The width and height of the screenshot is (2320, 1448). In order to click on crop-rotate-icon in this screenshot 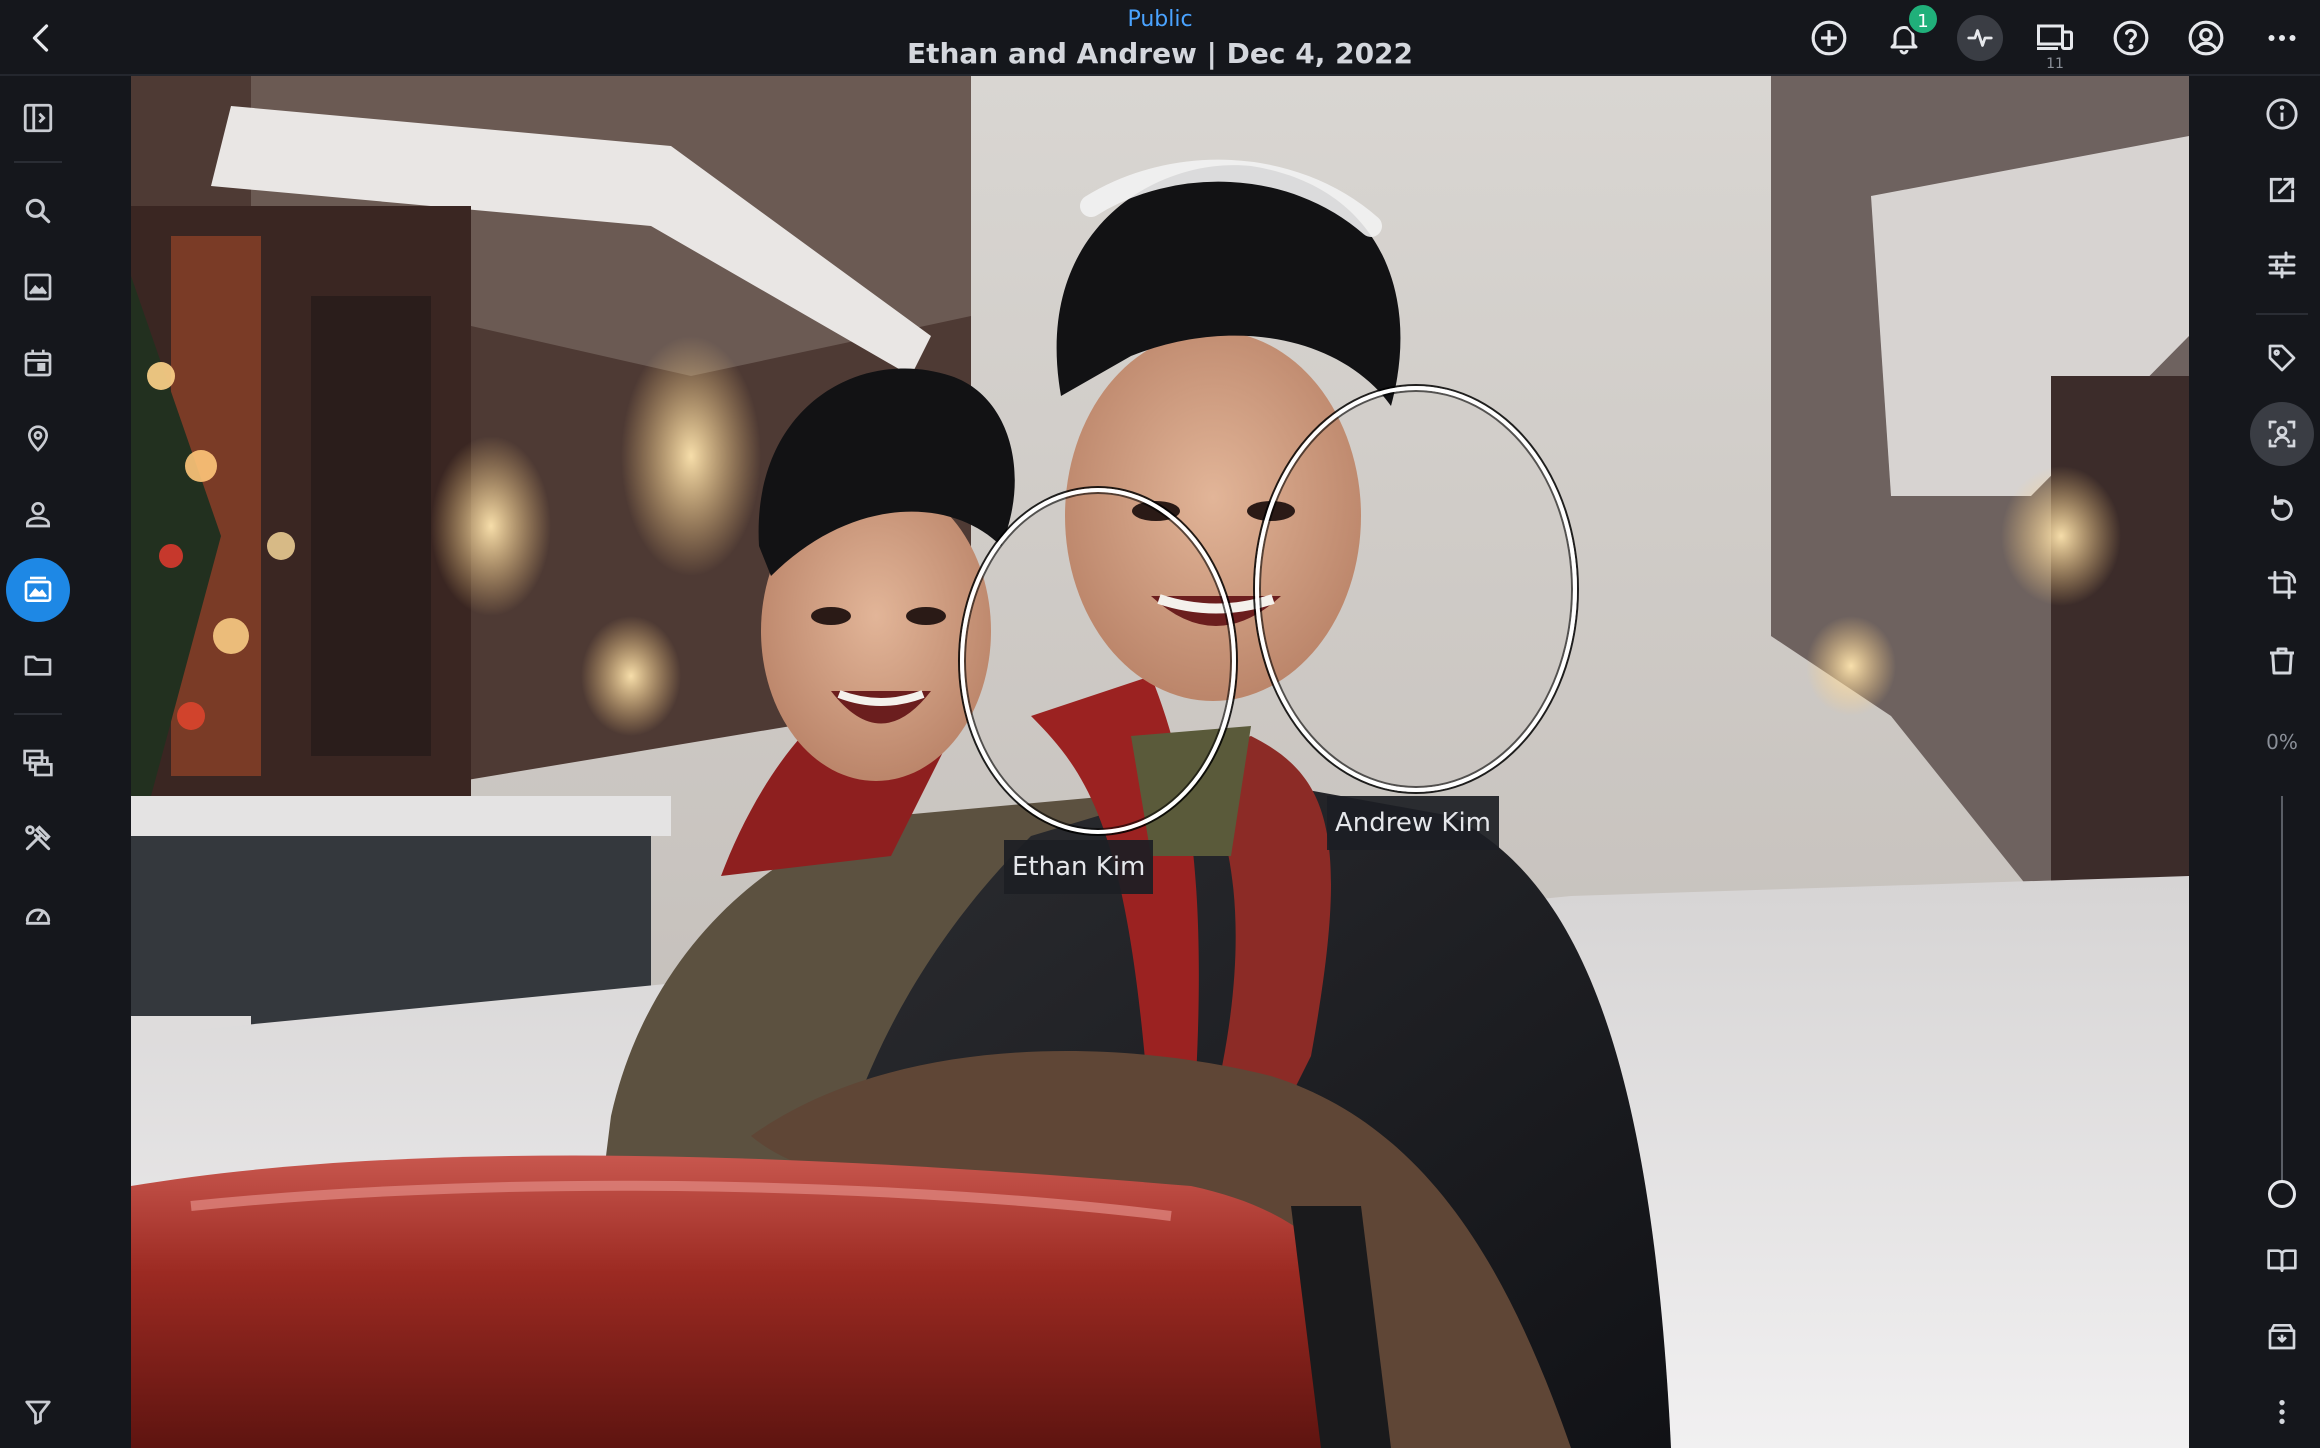, I will do `click(2282, 585)`.